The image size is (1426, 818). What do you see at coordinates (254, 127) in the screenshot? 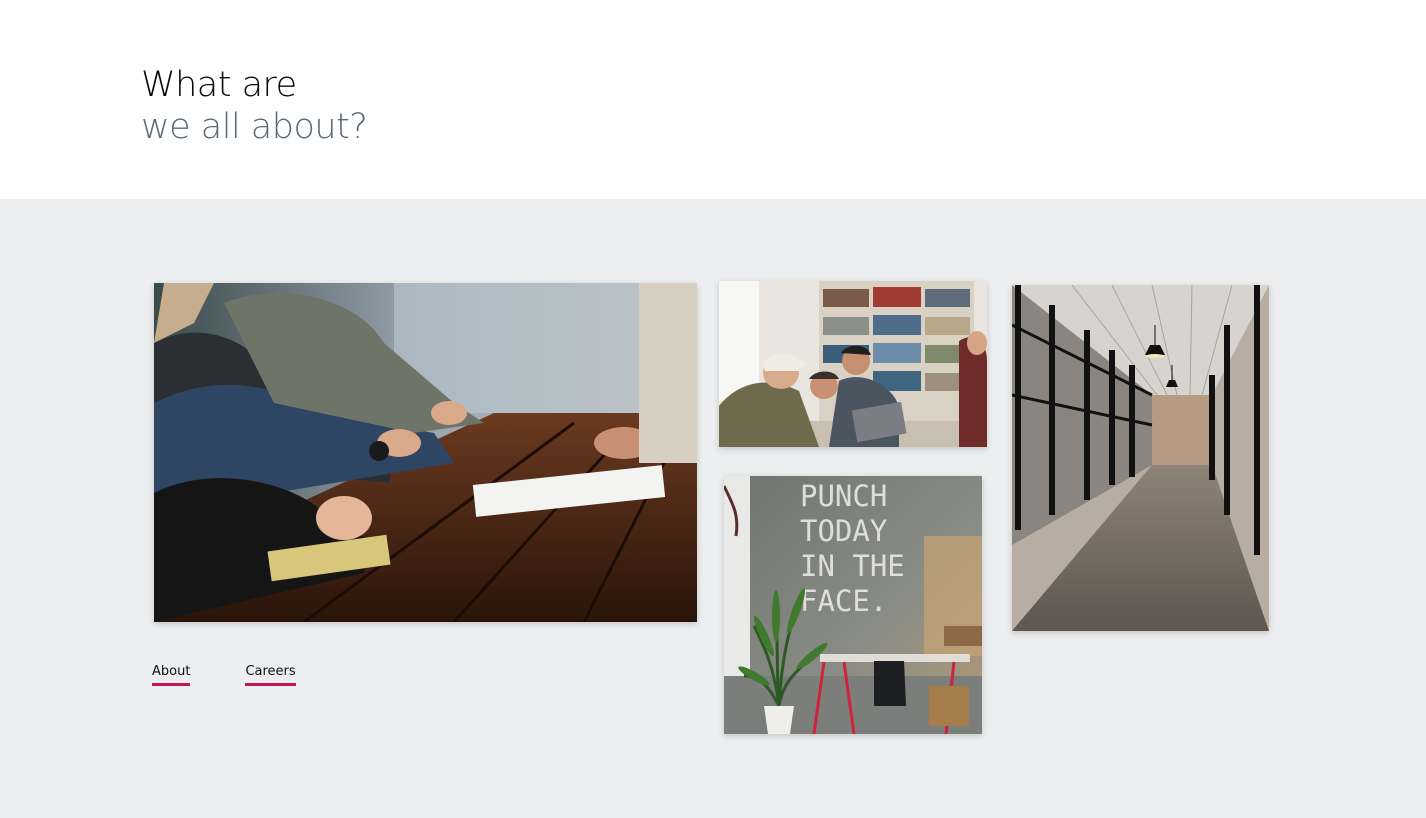
I see `page-title-line2: we all about?` at bounding box center [254, 127].